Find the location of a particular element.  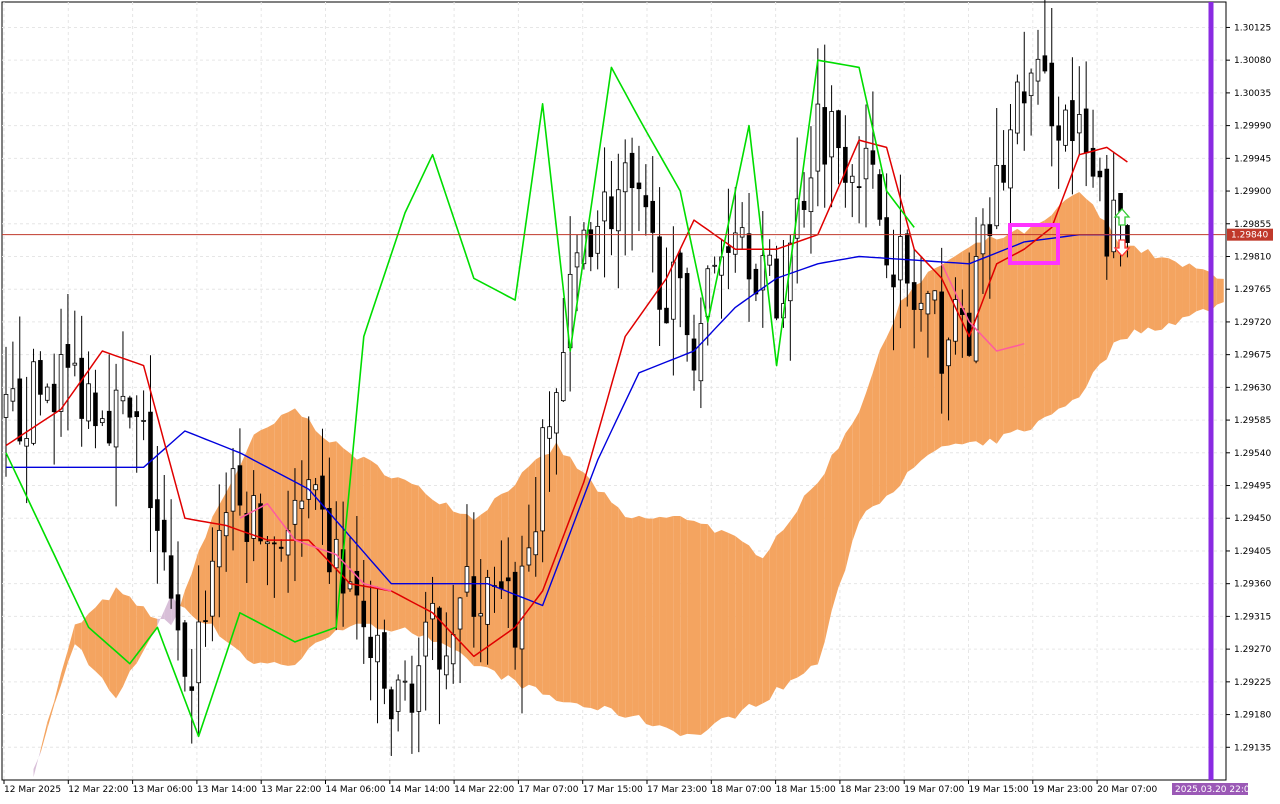

x-tick-label: 18 Mar 07:00 is located at coordinates (741, 790).